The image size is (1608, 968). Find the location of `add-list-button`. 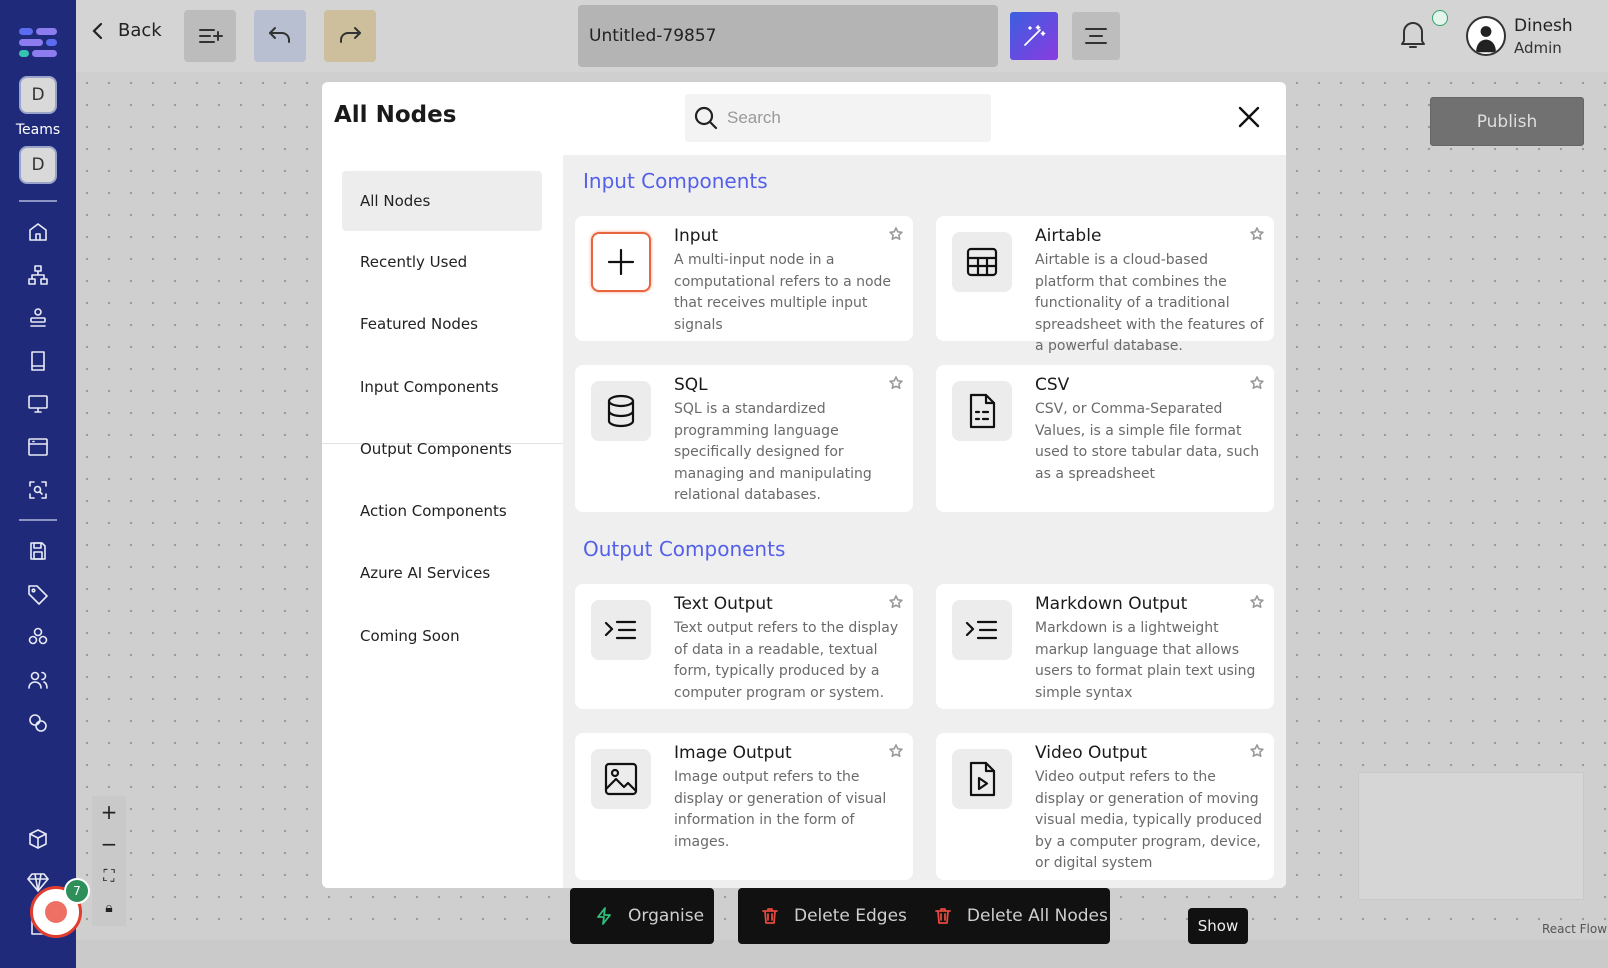

add-list-button is located at coordinates (210, 36).